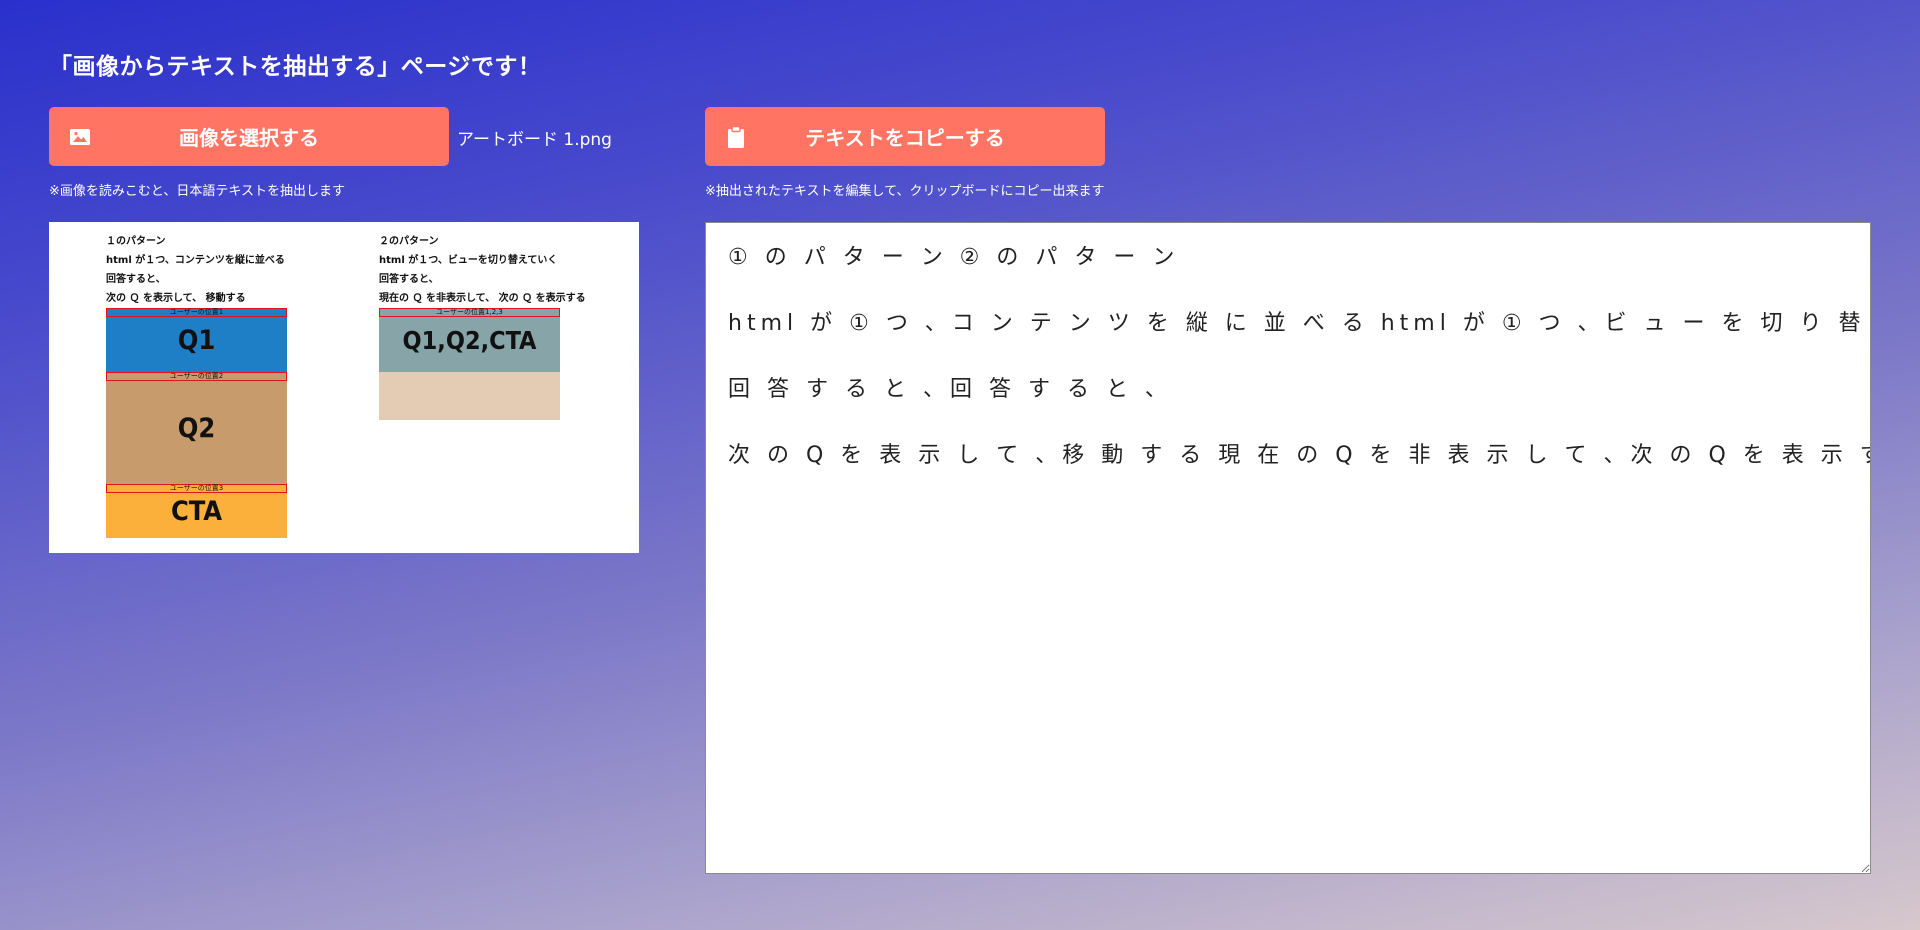 The width and height of the screenshot is (1920, 930). I want to click on select-image-note: ※画像を読みこむと、日本語テキストを抽出します, so click(197, 191).